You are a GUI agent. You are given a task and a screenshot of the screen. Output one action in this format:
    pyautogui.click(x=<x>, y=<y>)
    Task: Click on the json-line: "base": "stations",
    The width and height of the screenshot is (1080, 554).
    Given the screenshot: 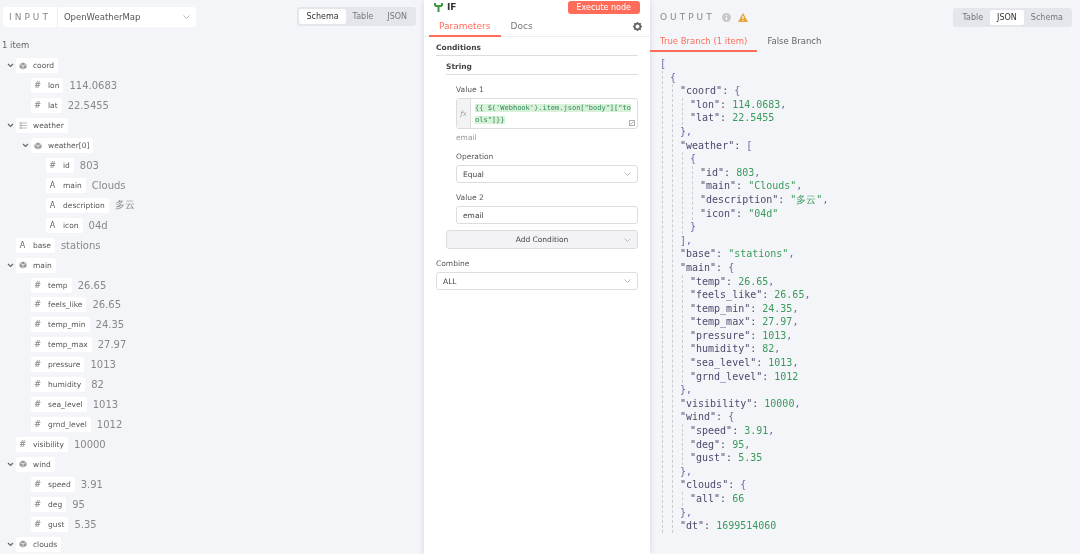 What is the action you would take?
    pyautogui.click(x=738, y=254)
    